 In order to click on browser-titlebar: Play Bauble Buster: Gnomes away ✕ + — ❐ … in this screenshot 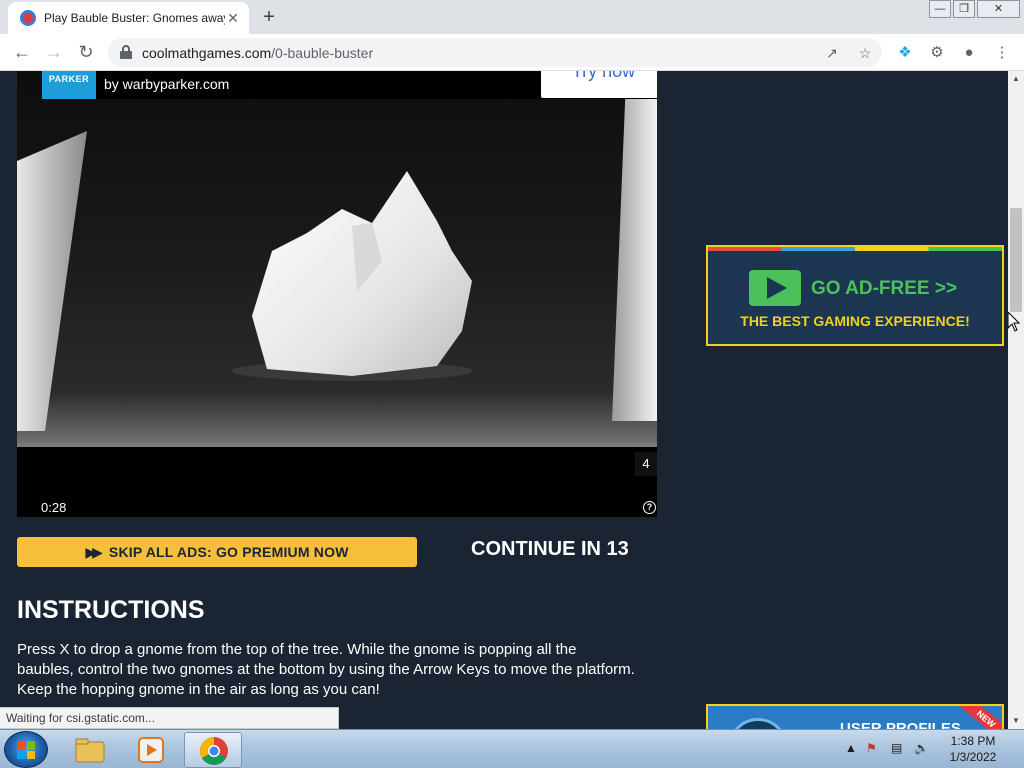, I will do `click(512, 17)`.